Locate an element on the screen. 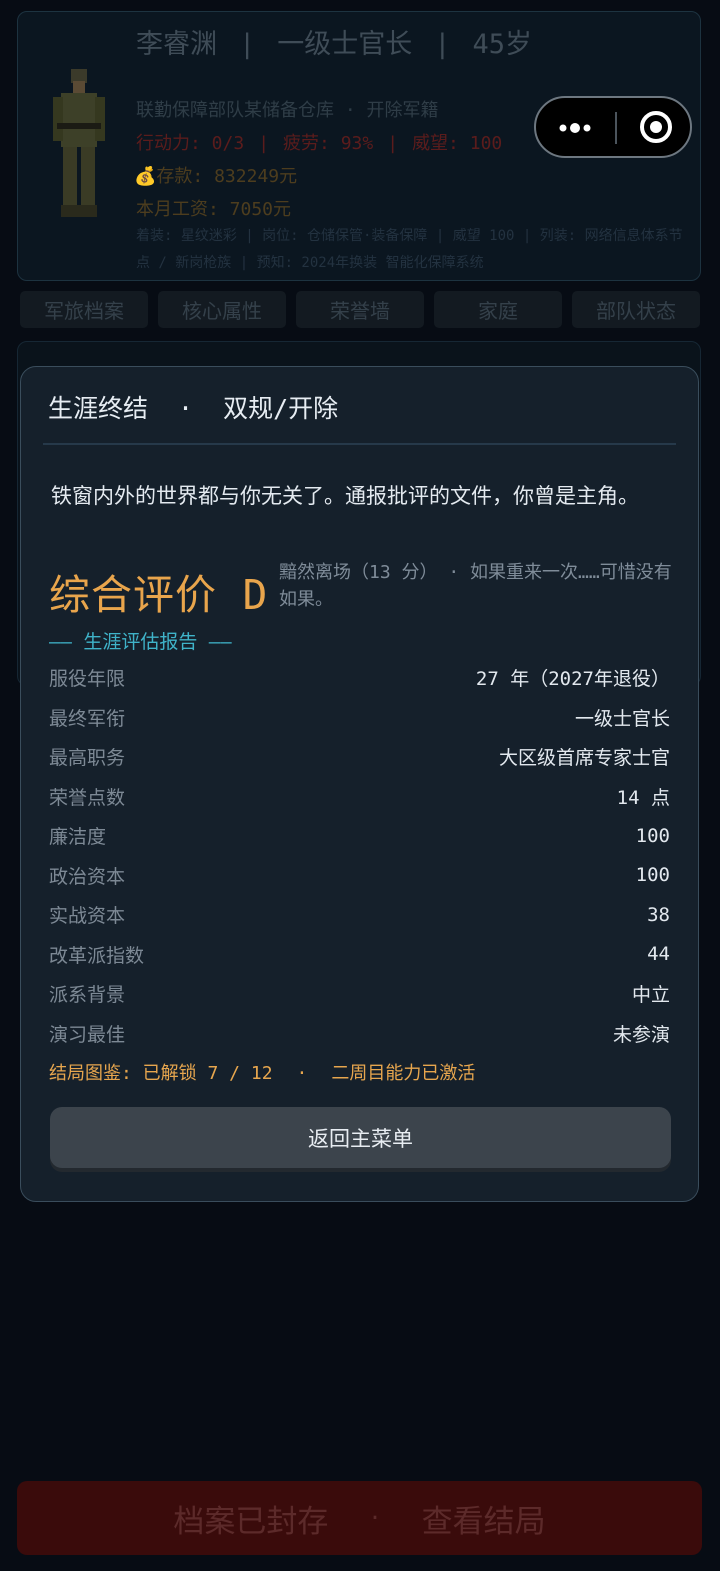 The height and width of the screenshot is (1571, 720). tab-bar: 军旅档案 核心属性 荣誉墙 家庭 部队状态 is located at coordinates (360, 310).